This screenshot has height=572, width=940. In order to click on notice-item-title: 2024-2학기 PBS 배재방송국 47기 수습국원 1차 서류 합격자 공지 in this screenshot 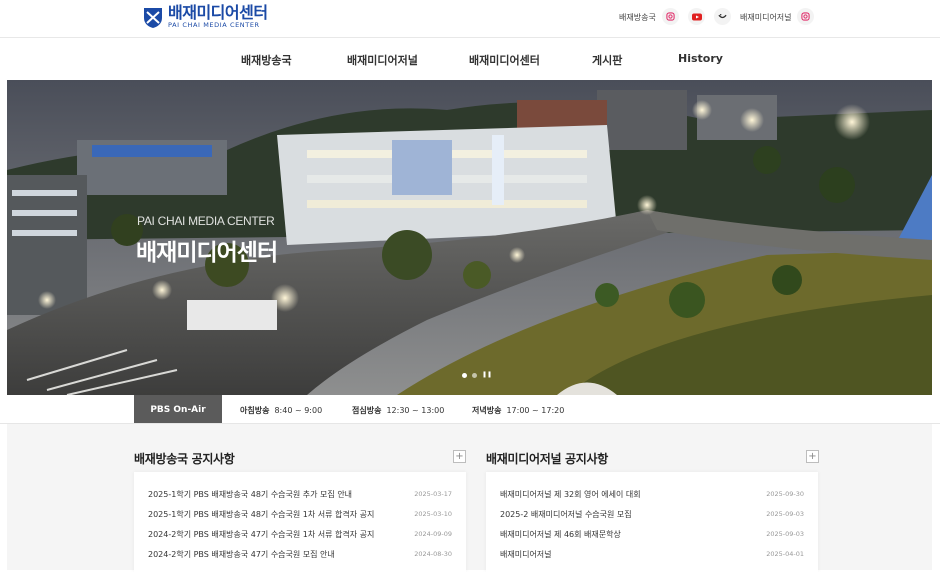, I will do `click(261, 534)`.